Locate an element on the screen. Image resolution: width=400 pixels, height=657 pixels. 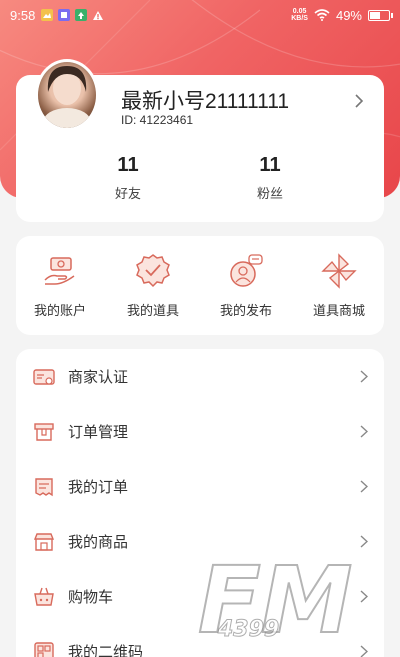
watermark-logo: FM 4399 is located at coordinates (275, 598).